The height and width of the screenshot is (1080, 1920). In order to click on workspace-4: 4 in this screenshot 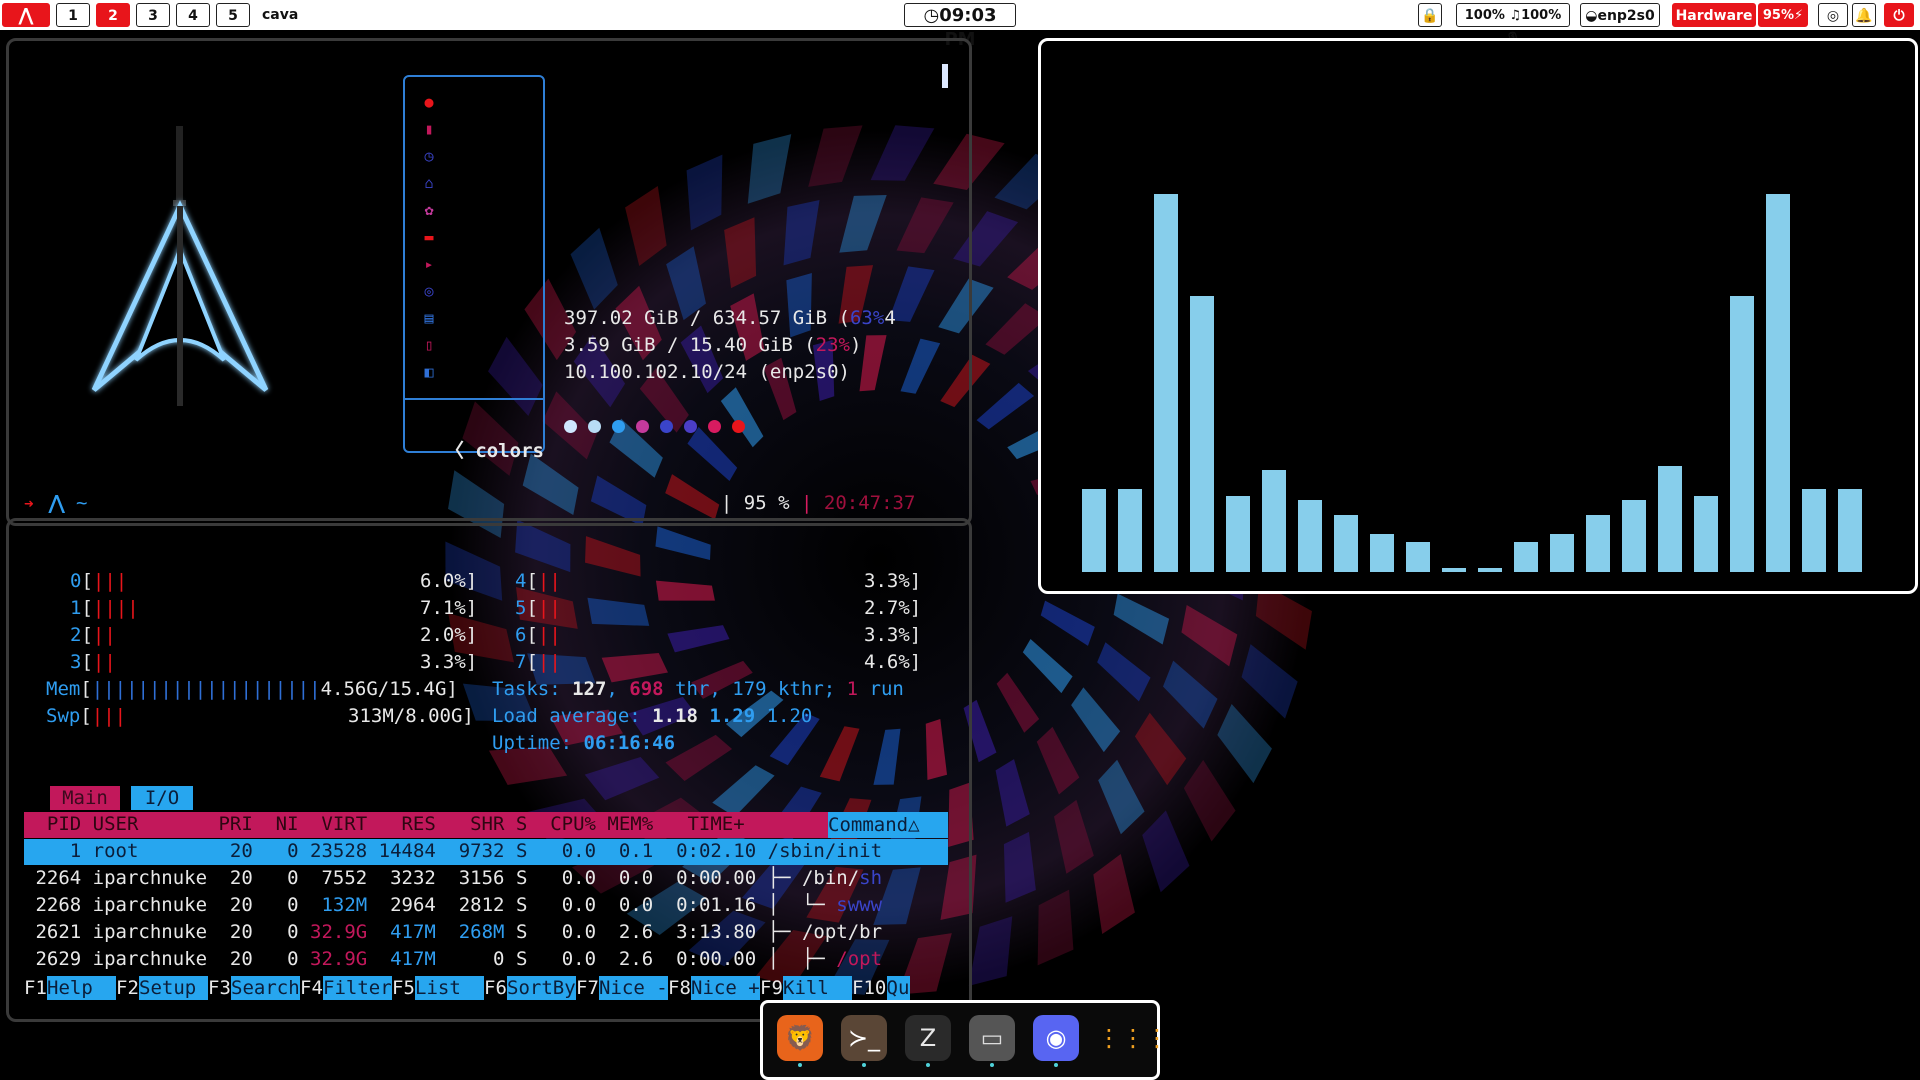, I will do `click(193, 15)`.